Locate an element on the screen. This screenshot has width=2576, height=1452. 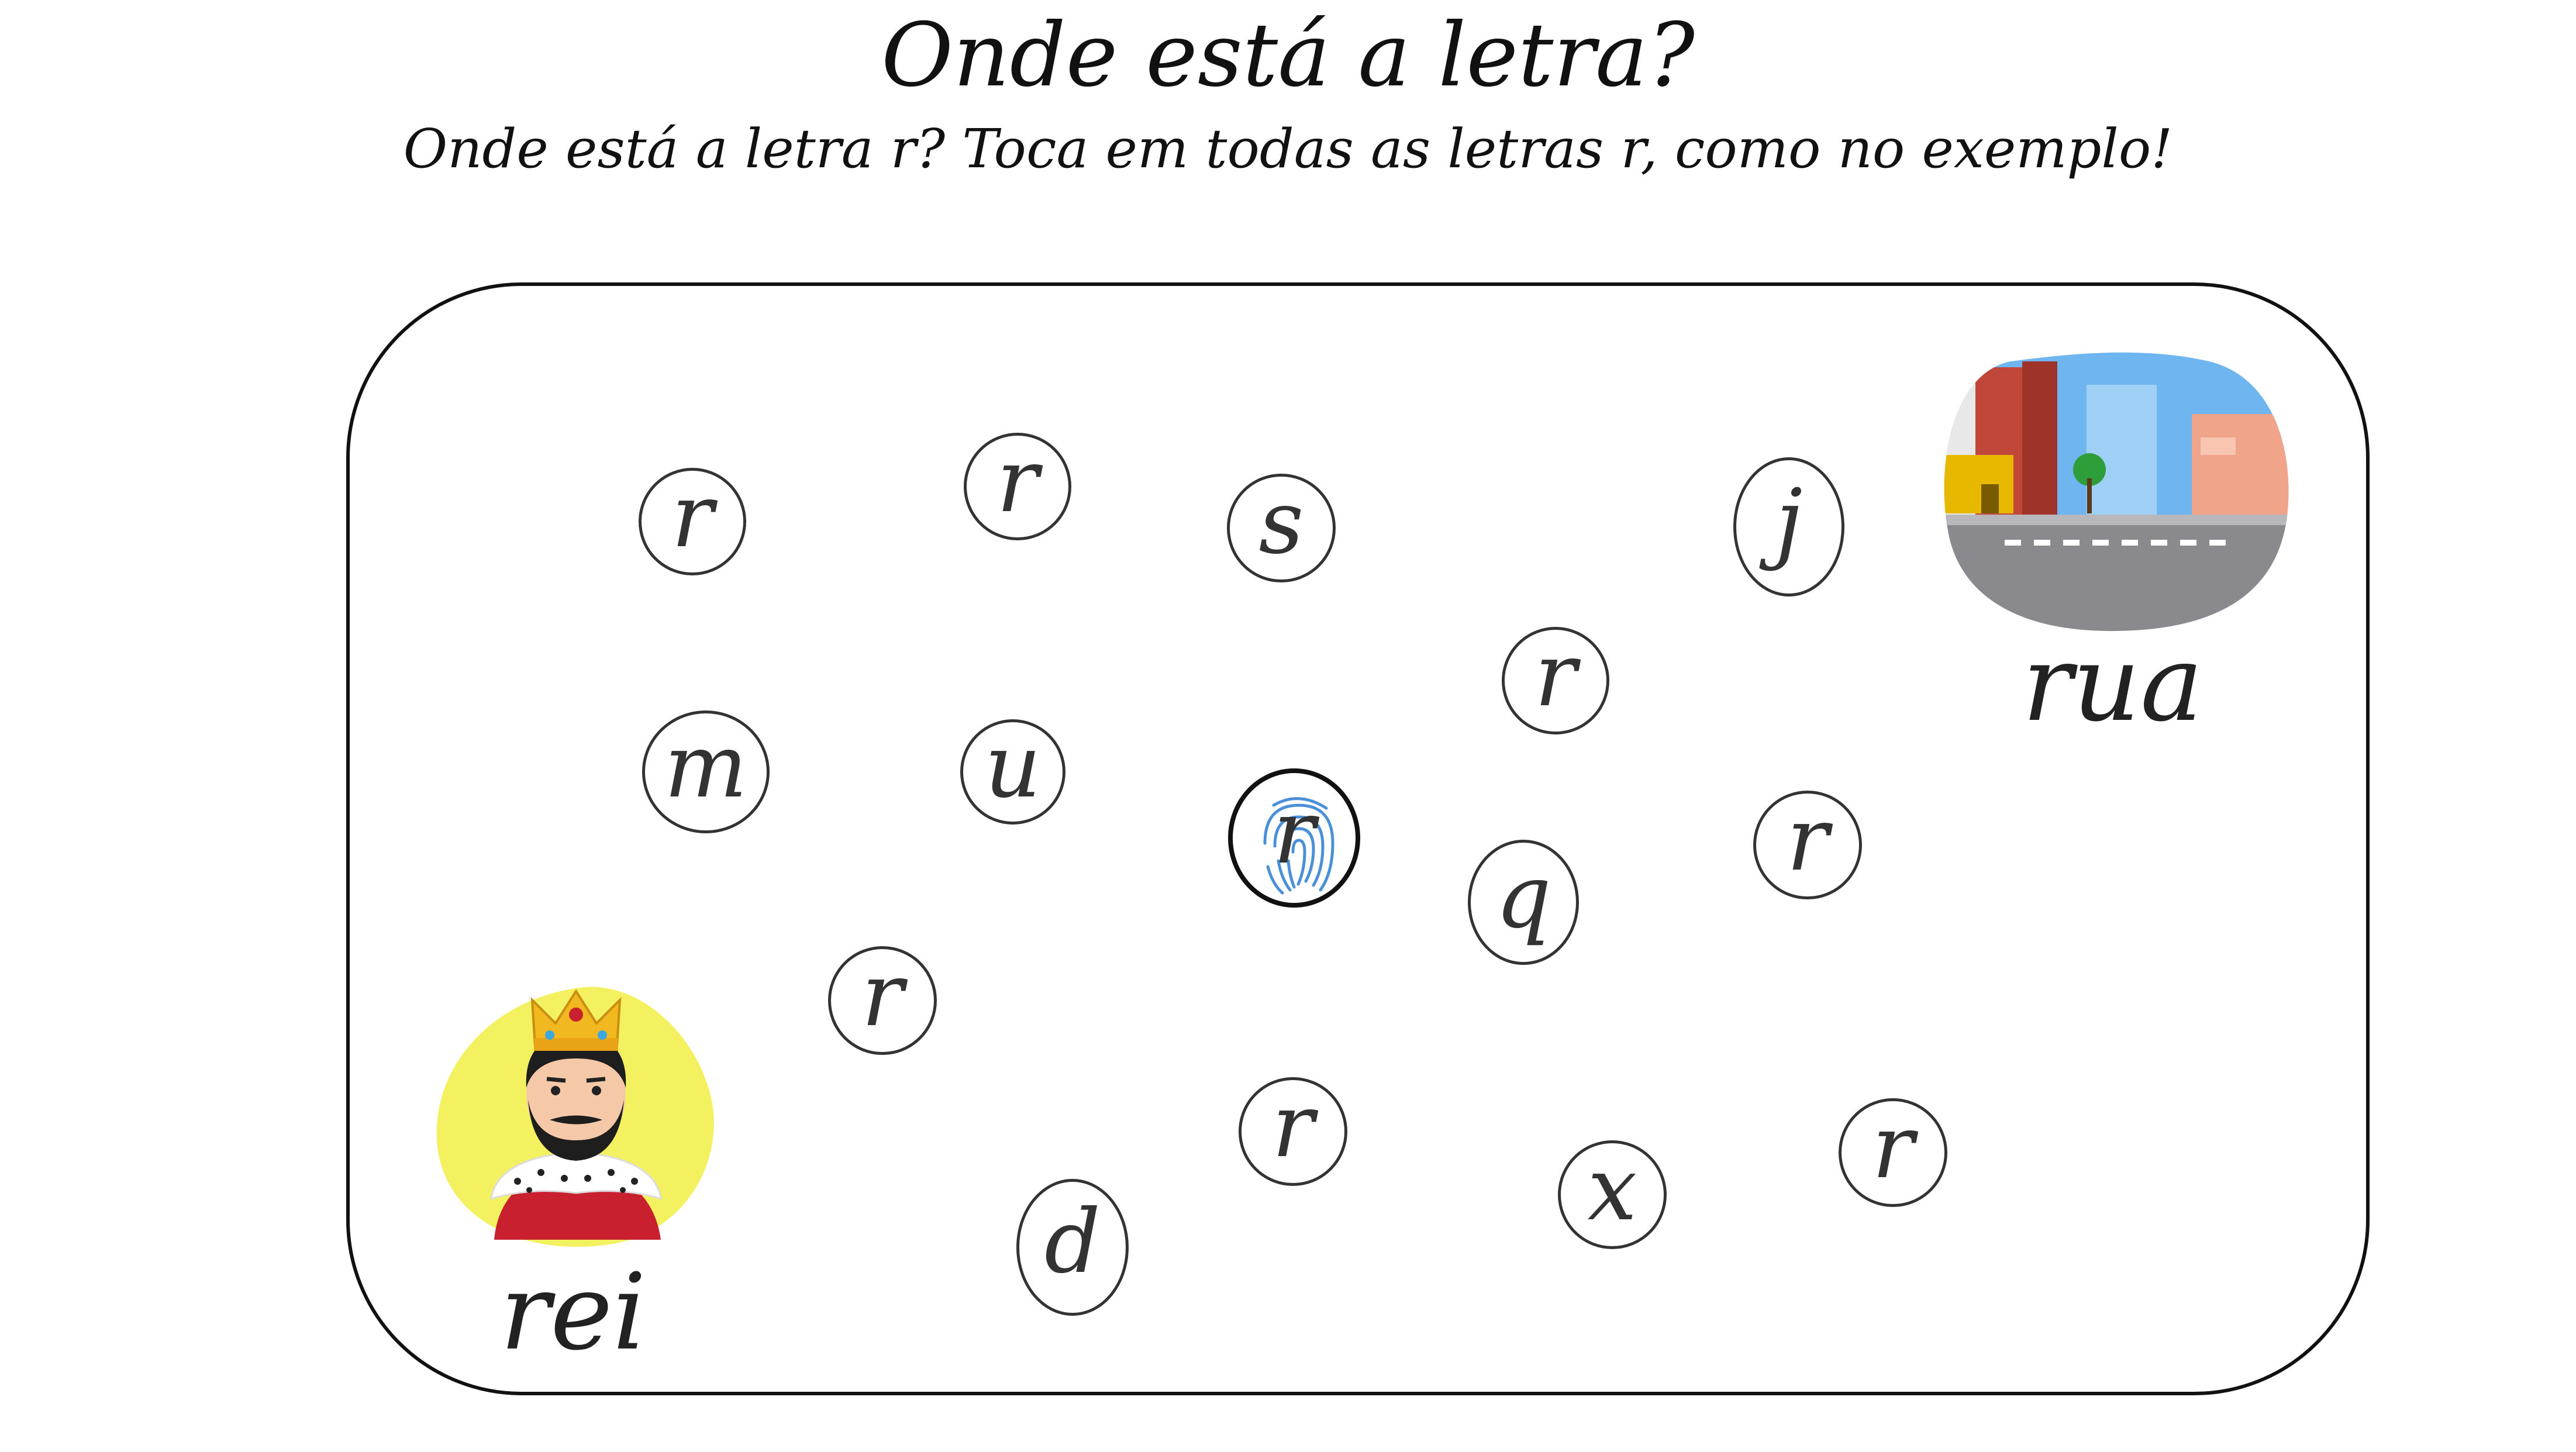
king-icon is located at coordinates (575, 1117).